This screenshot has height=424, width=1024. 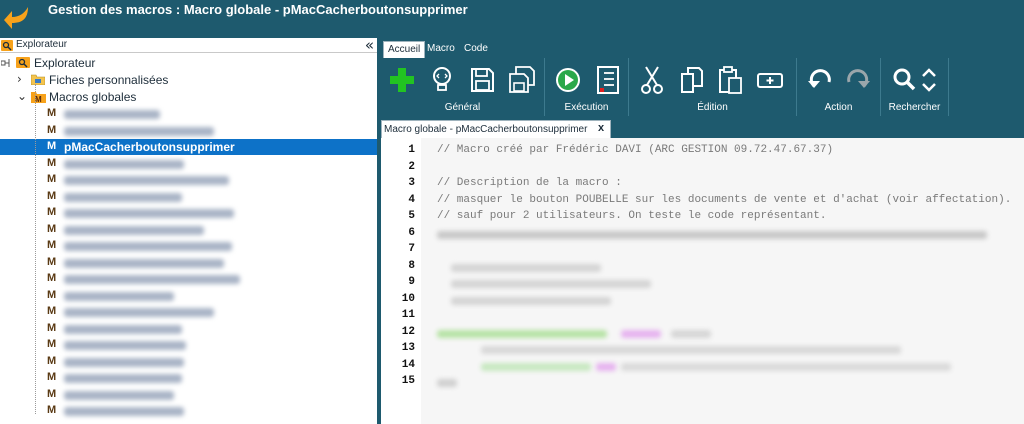 I want to click on redo-icon, so click(x=858, y=80).